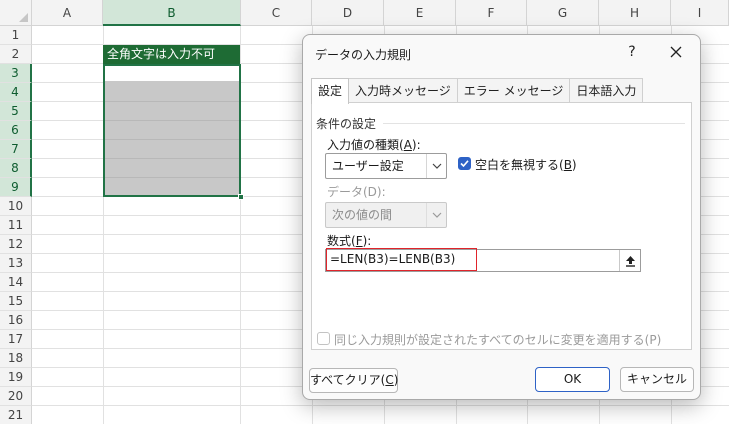  What do you see at coordinates (572, 379) in the screenshot?
I see `ok-button: OK` at bounding box center [572, 379].